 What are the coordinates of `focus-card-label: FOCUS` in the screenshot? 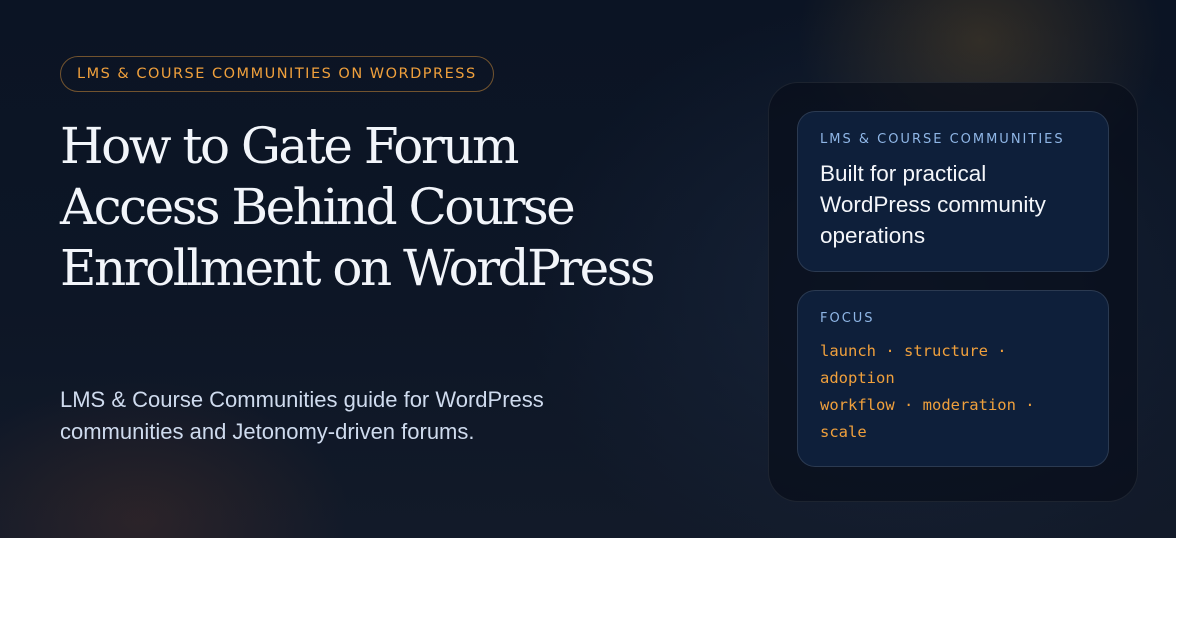 It's located at (847, 318).